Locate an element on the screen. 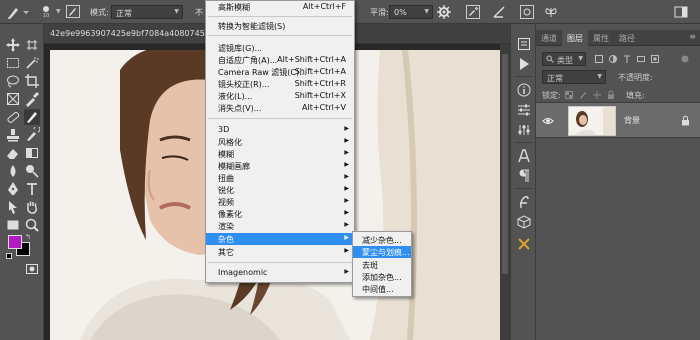 The height and width of the screenshot is (340, 700). menu-item-distort: 扭曲 ▶ is located at coordinates (280, 178).